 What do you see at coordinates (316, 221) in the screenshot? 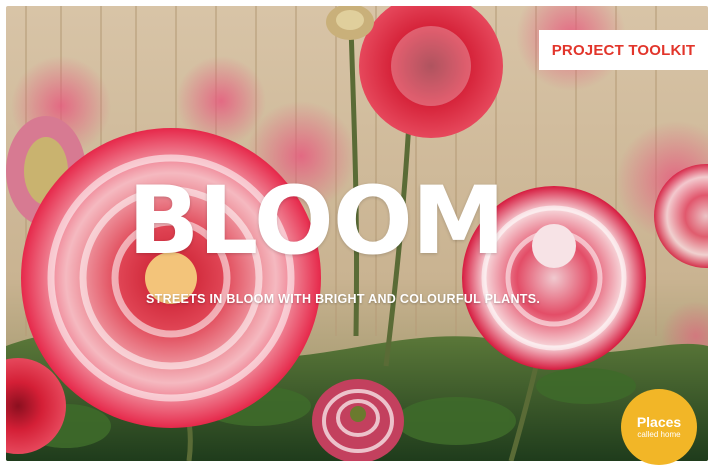
I see `hero-title: BLOOM` at bounding box center [316, 221].